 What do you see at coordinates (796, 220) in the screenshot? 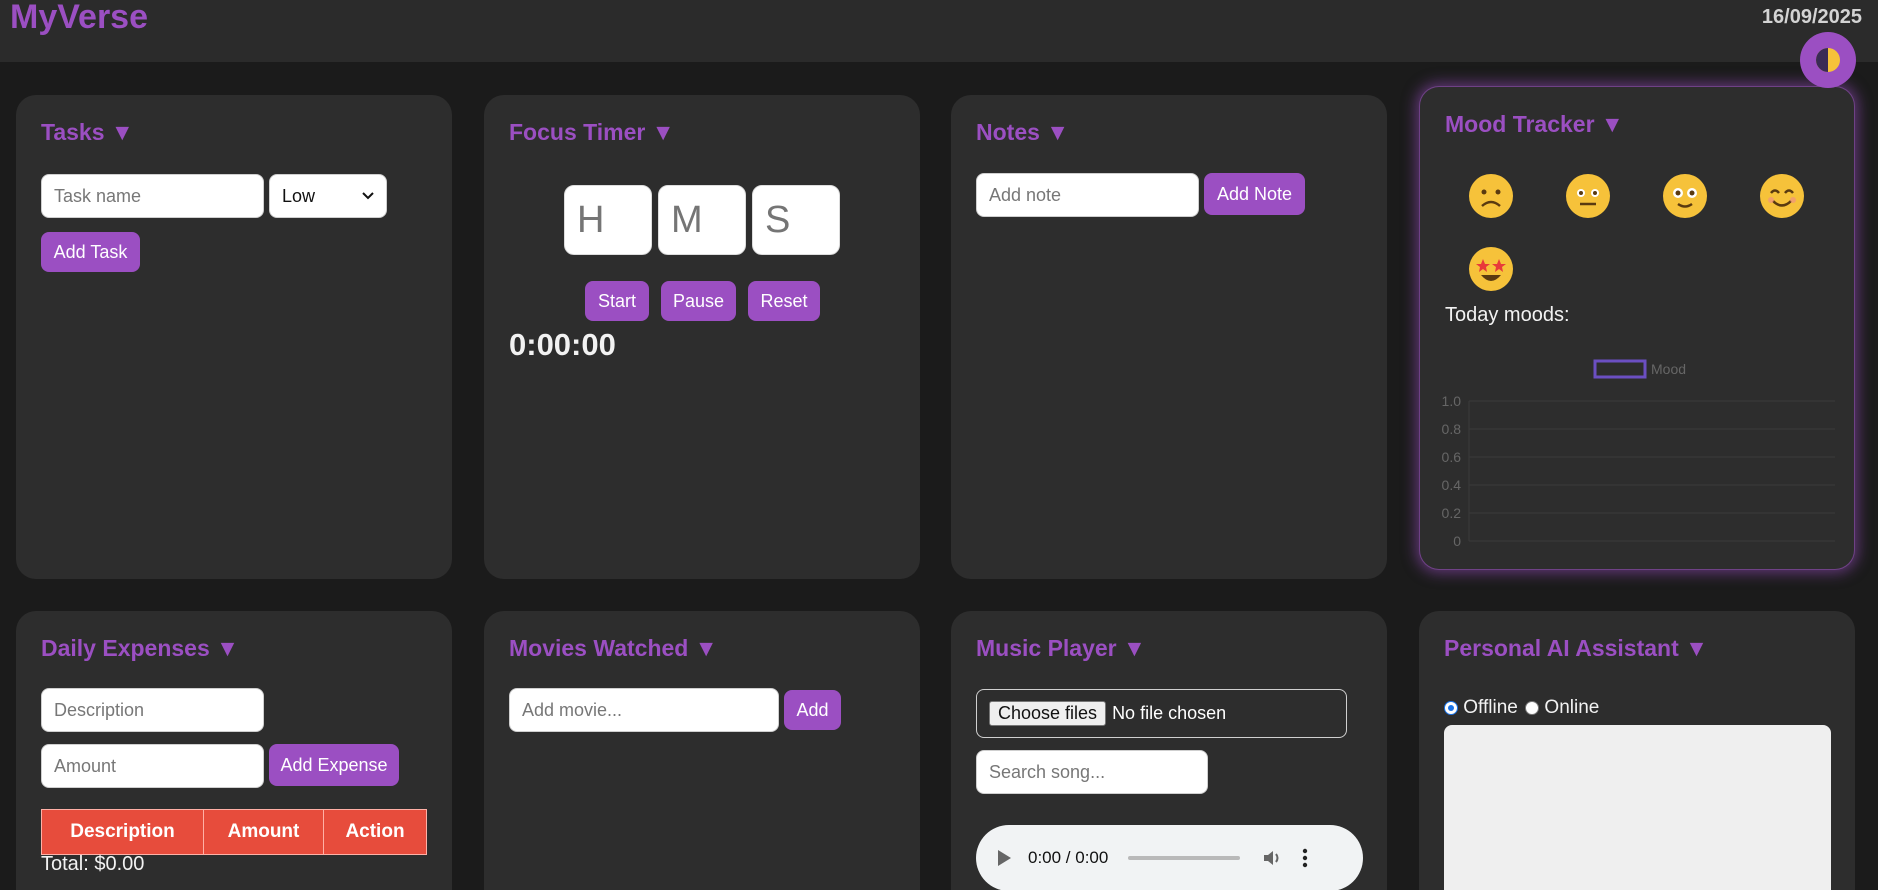
I see `seconds-input` at bounding box center [796, 220].